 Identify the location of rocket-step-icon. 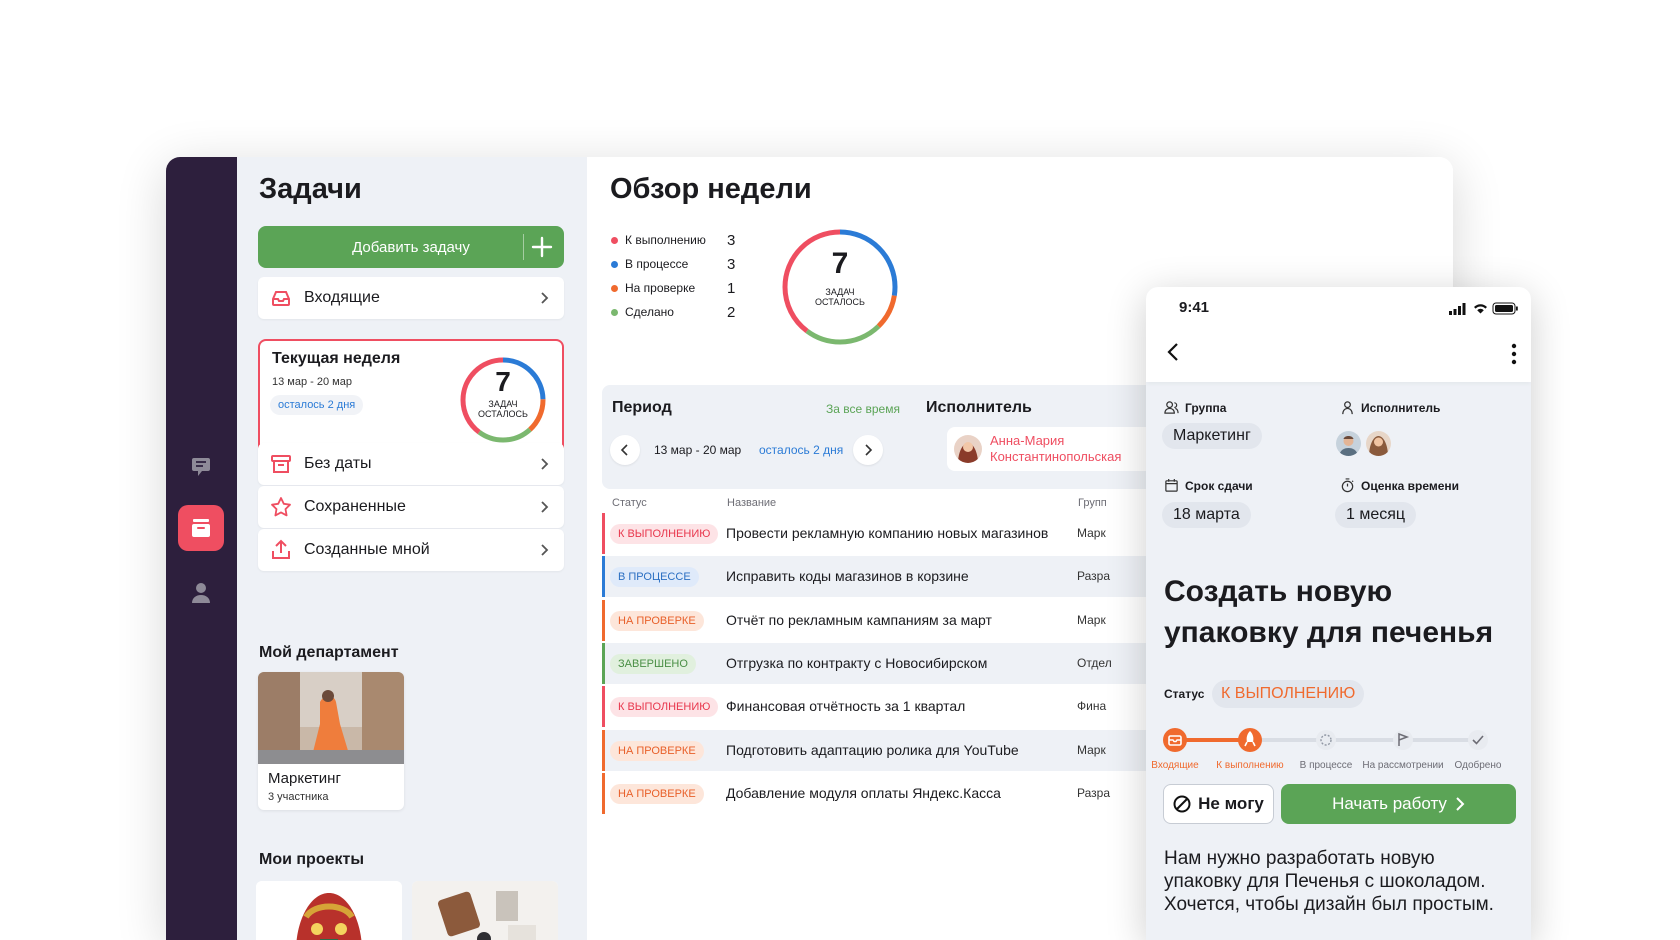
(1250, 740).